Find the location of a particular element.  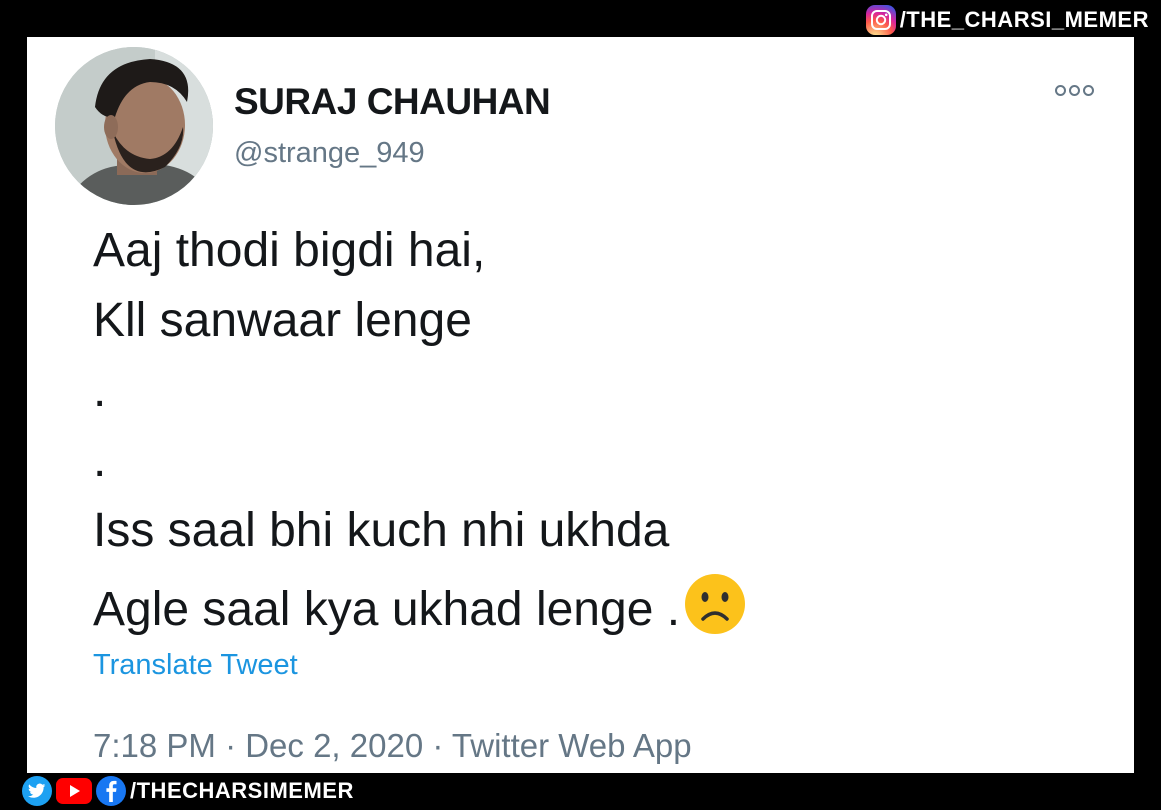

tweet-timestamp-source: 7:18 PM · Dec 2, 2020 · Twitter Web App is located at coordinates (392, 746).